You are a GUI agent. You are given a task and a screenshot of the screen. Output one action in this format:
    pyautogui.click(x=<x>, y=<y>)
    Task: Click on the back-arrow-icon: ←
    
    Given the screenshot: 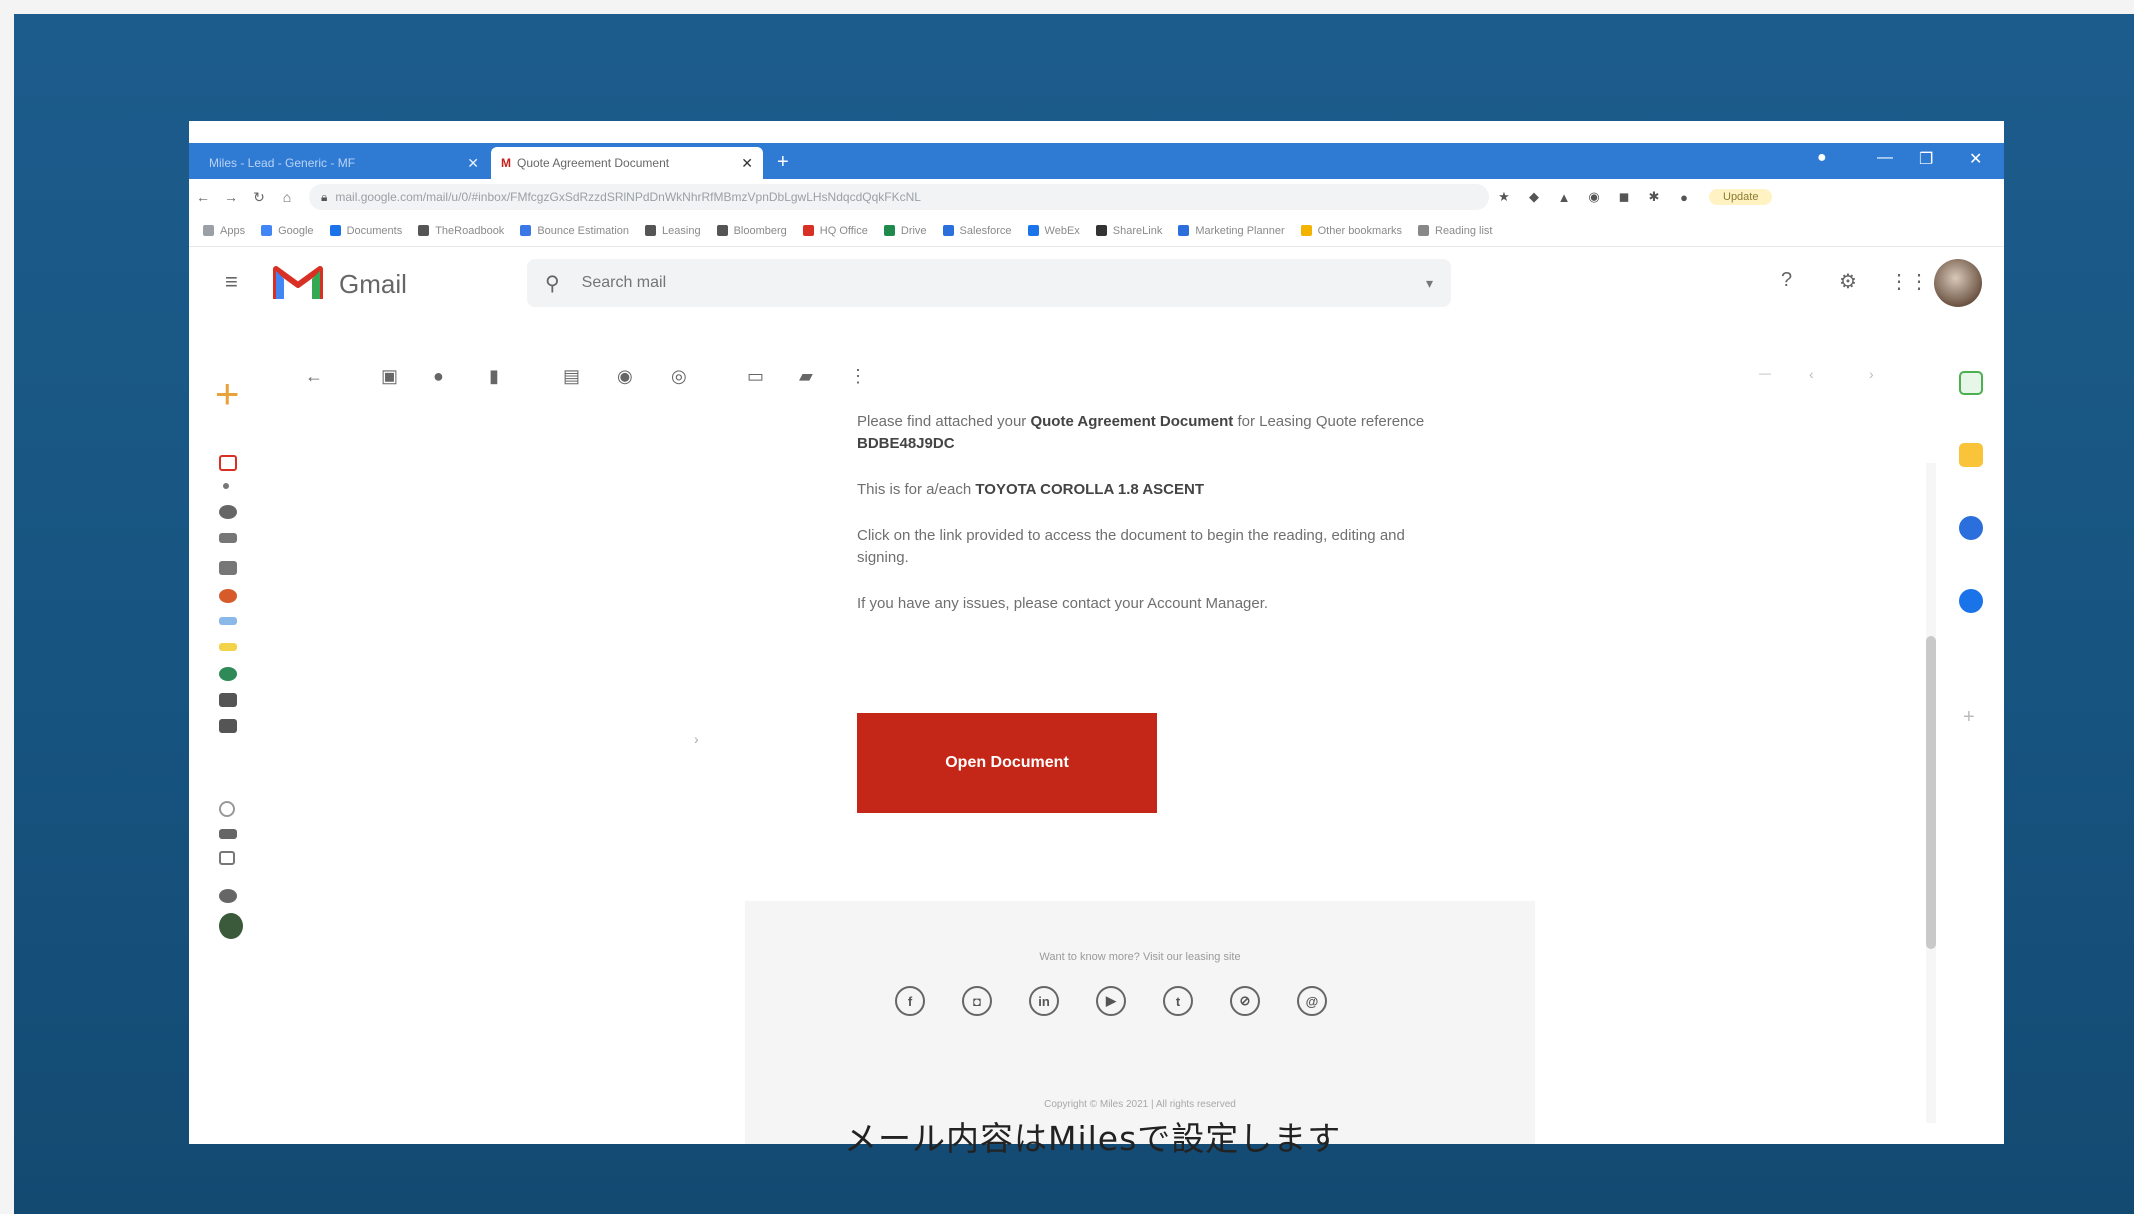 What is the action you would take?
    pyautogui.click(x=314, y=376)
    